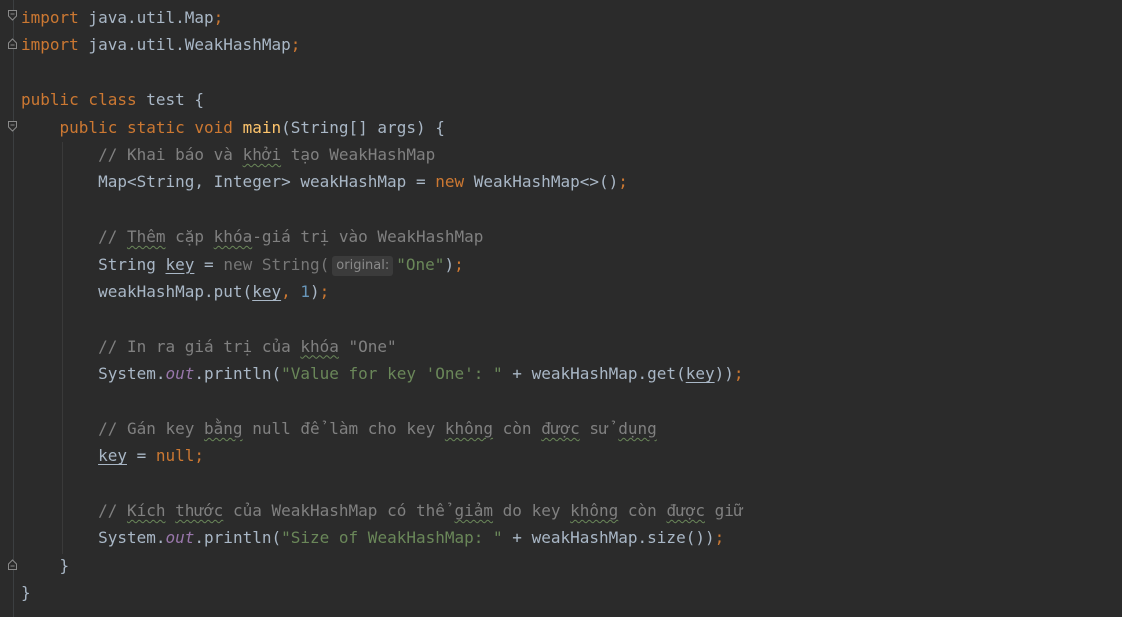 The width and height of the screenshot is (1122, 617). What do you see at coordinates (546, 182) in the screenshot?
I see `code-text: WeakHashMap<>()` at bounding box center [546, 182].